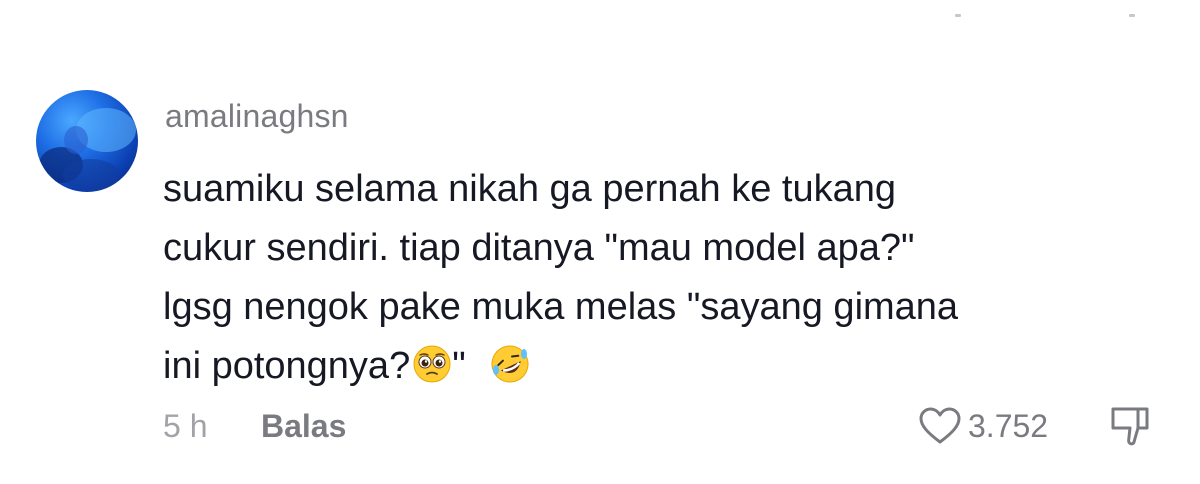 The width and height of the screenshot is (1200, 484). Describe the element at coordinates (87, 149) in the screenshot. I see `avatar-image` at that location.